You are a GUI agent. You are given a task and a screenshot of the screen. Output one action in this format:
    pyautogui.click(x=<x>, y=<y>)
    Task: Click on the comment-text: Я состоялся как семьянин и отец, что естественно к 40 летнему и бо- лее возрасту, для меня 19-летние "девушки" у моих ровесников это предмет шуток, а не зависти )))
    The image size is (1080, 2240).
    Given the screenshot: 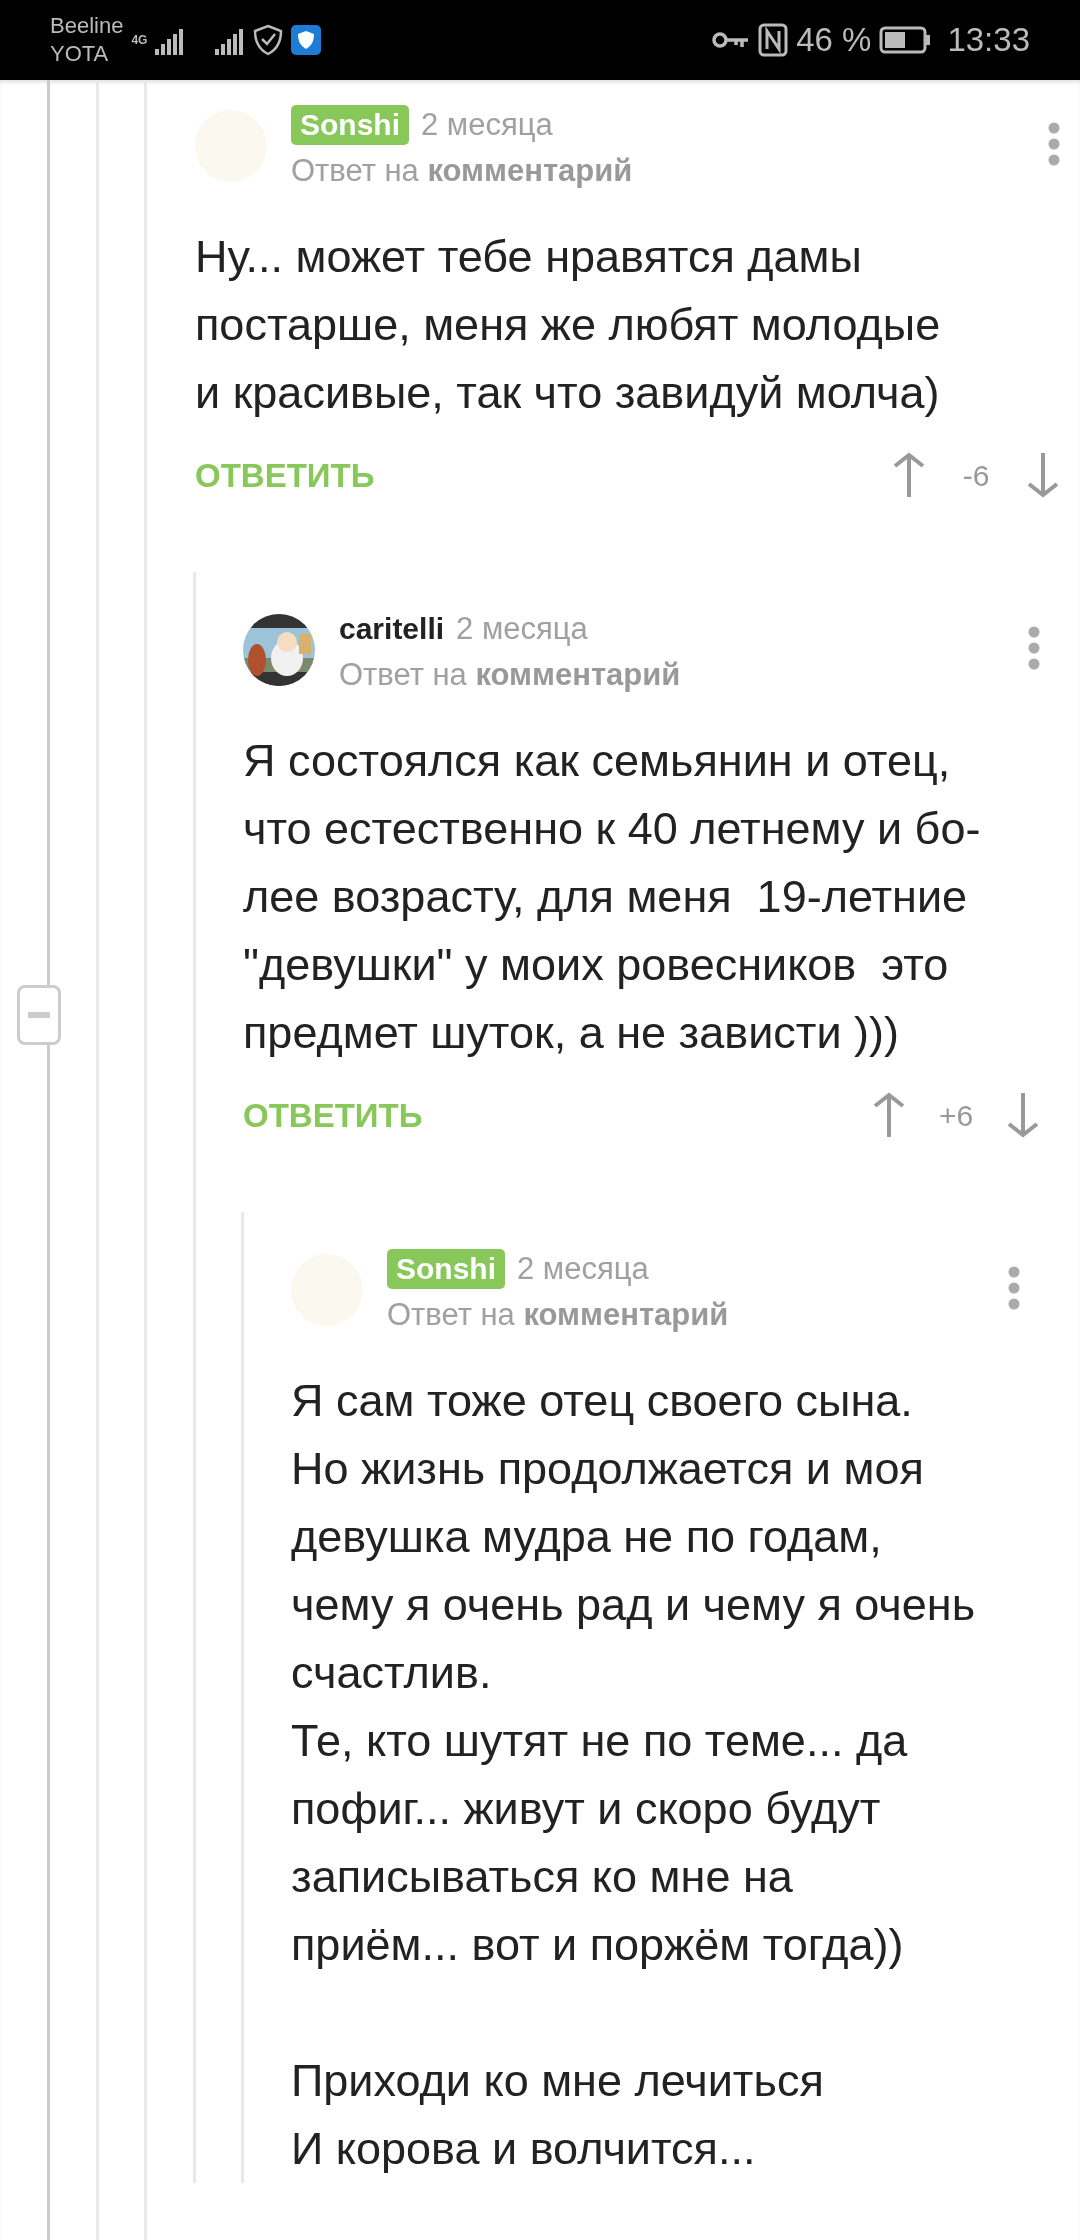 What is the action you would take?
    pyautogui.click(x=612, y=896)
    